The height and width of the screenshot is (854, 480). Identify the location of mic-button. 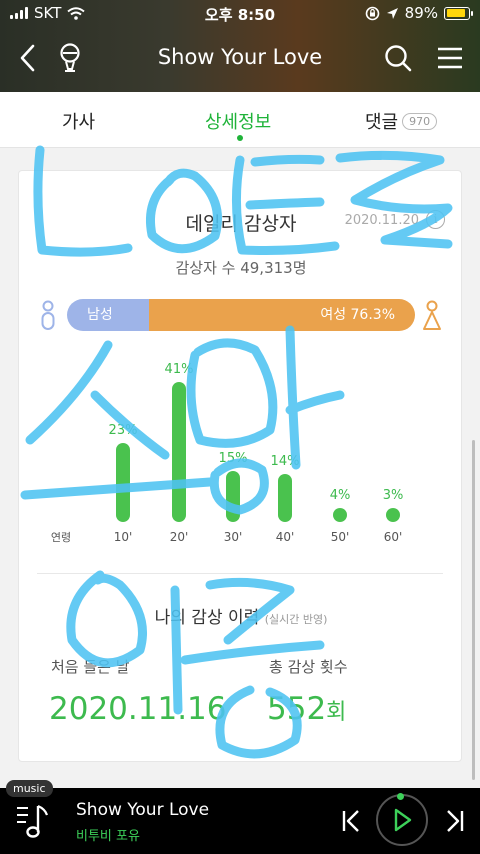
(70, 58).